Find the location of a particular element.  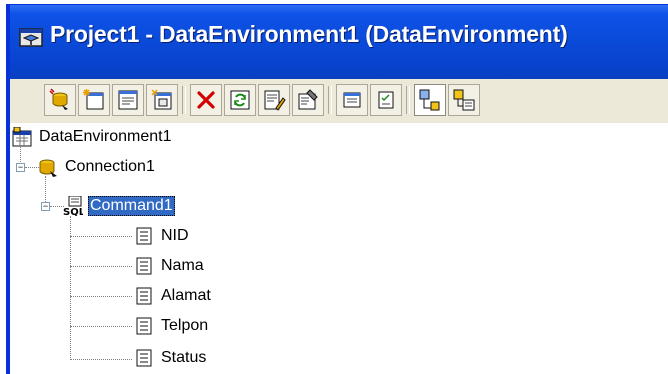

tree-node-connection1: Connection1 is located at coordinates (97, 167).